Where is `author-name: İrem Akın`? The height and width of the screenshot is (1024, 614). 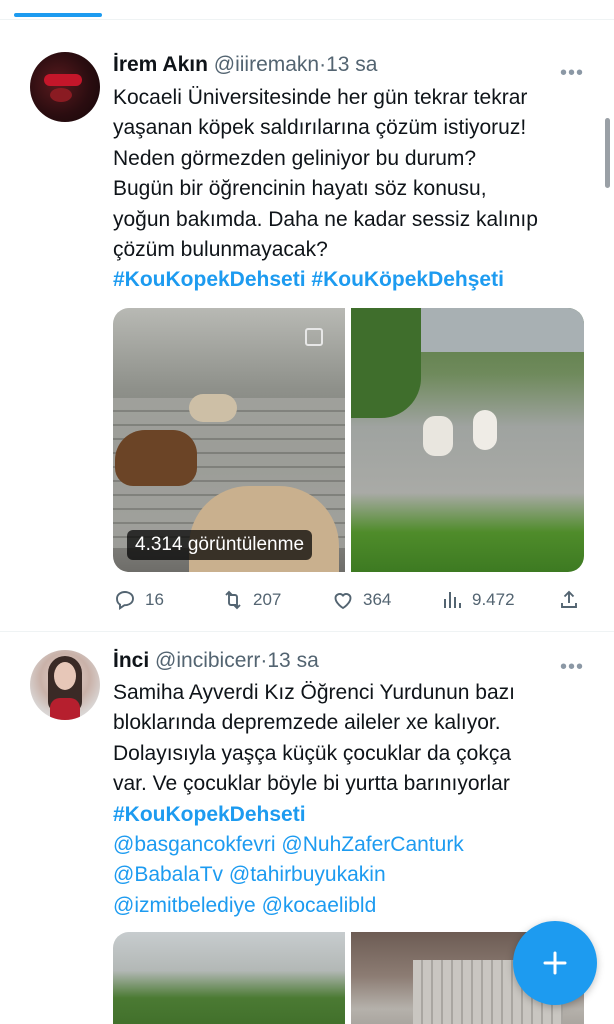 author-name: İrem Akın is located at coordinates (160, 64).